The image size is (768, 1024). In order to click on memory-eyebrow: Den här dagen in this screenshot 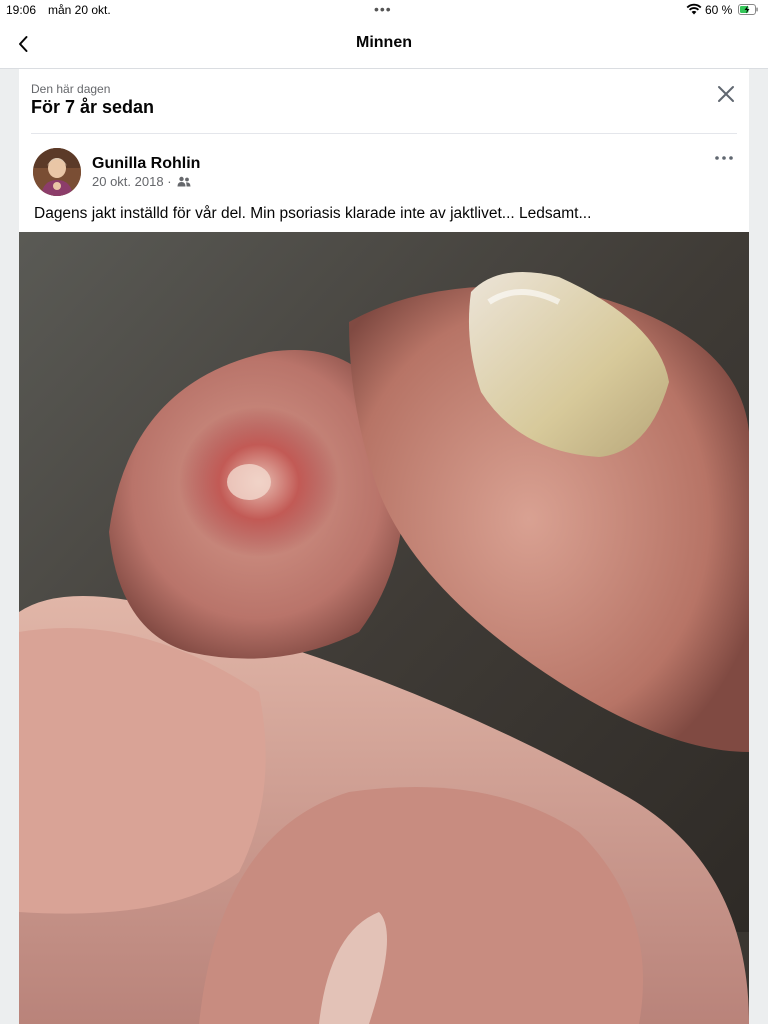, I will do `click(71, 89)`.